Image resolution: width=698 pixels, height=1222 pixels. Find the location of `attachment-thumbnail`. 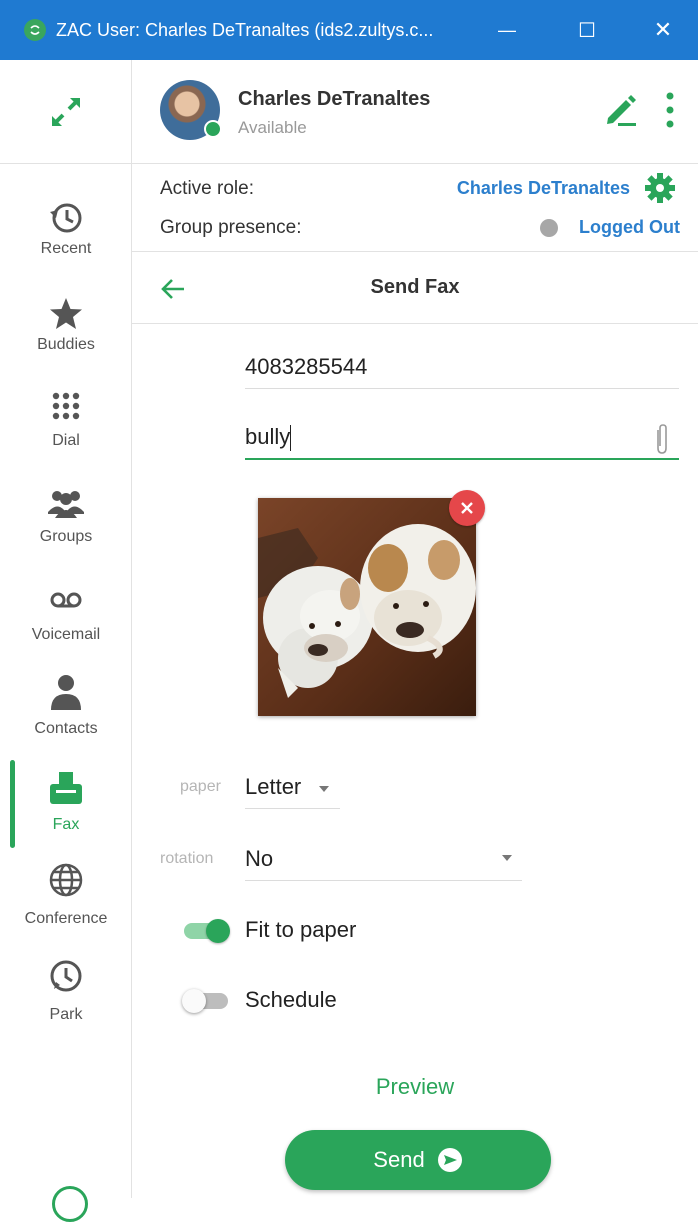

attachment-thumbnail is located at coordinates (367, 607).